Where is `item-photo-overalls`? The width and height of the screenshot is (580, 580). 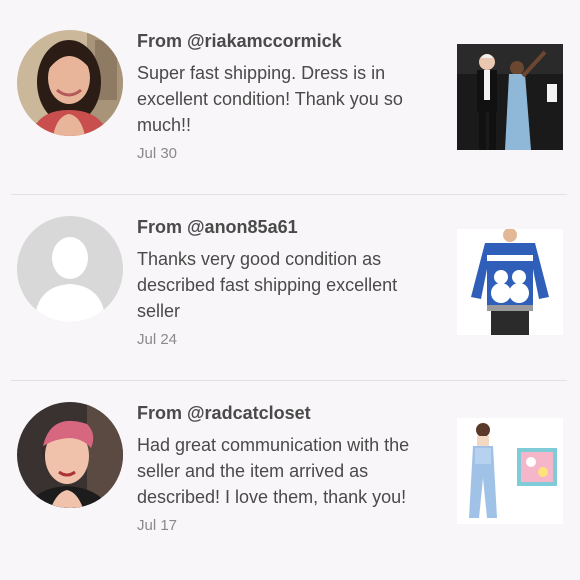 item-photo-overalls is located at coordinates (510, 471).